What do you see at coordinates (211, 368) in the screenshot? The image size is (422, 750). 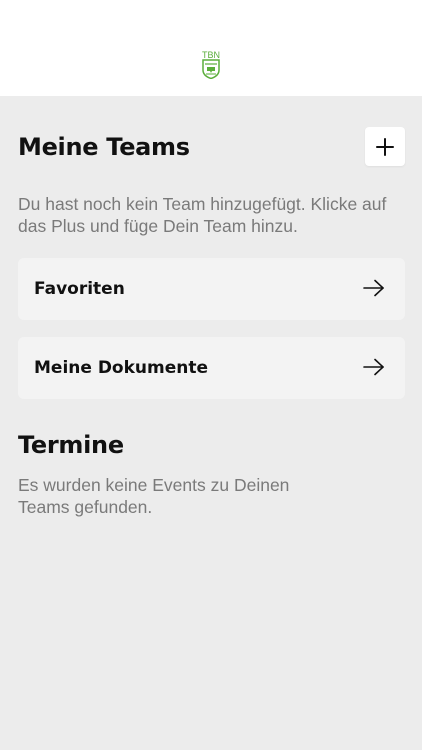 I see `meine-dokumente-card: Meine Dokumente` at bounding box center [211, 368].